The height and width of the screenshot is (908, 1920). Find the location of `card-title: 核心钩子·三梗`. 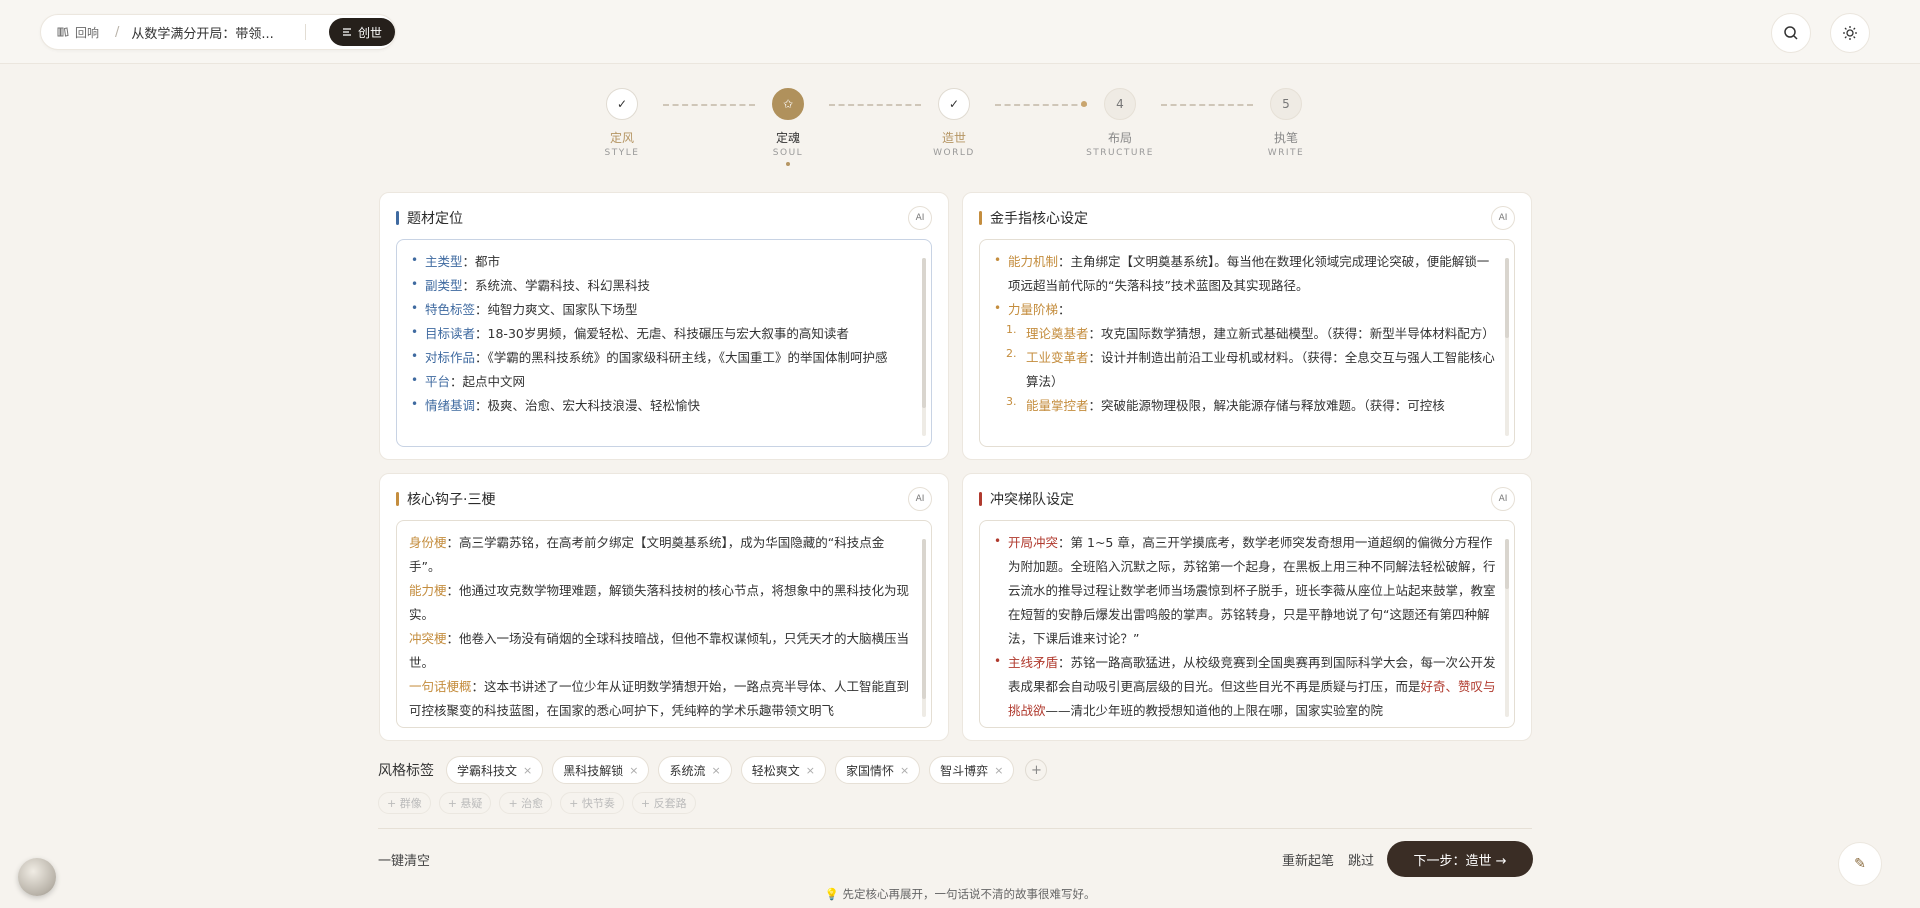

card-title: 核心钩子·三梗 is located at coordinates (451, 500).